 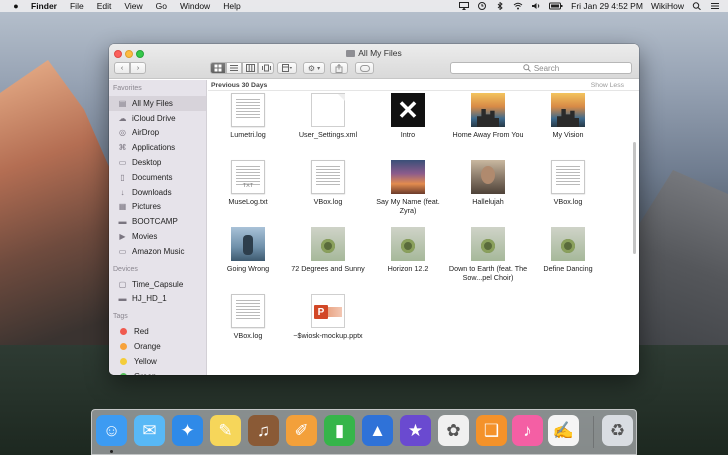 I want to click on messages-icon: ✉, so click(x=149, y=430).